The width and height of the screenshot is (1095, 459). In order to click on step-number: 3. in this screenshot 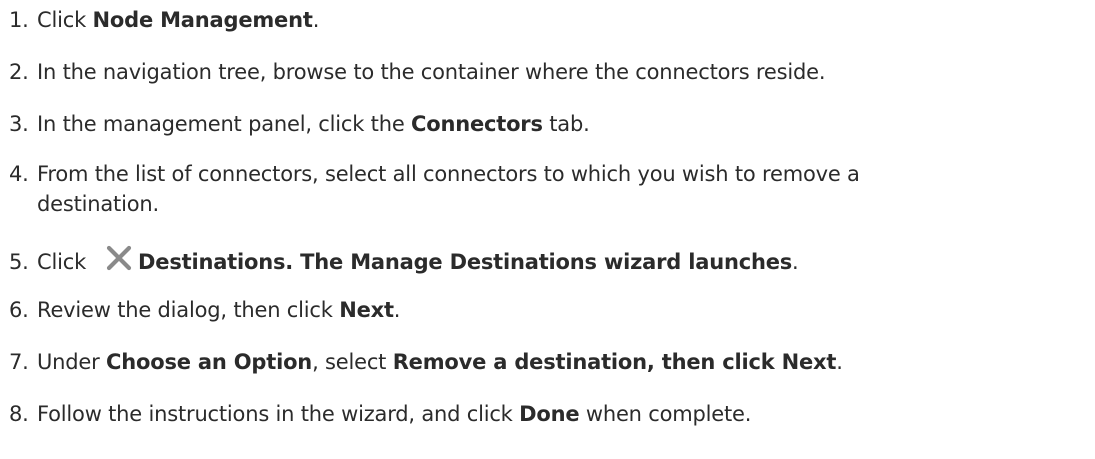, I will do `click(19, 124)`.